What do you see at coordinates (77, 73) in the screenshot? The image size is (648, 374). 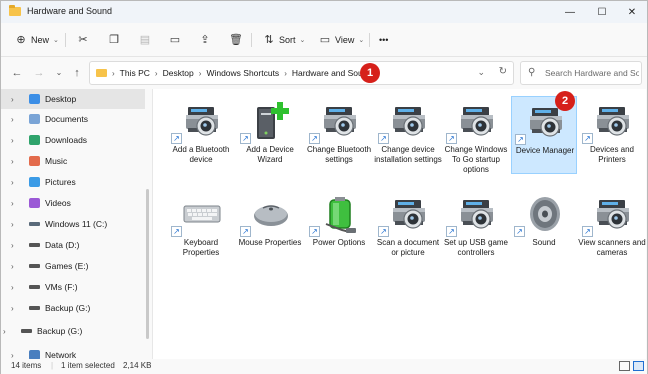 I see `up-button: ↑` at bounding box center [77, 73].